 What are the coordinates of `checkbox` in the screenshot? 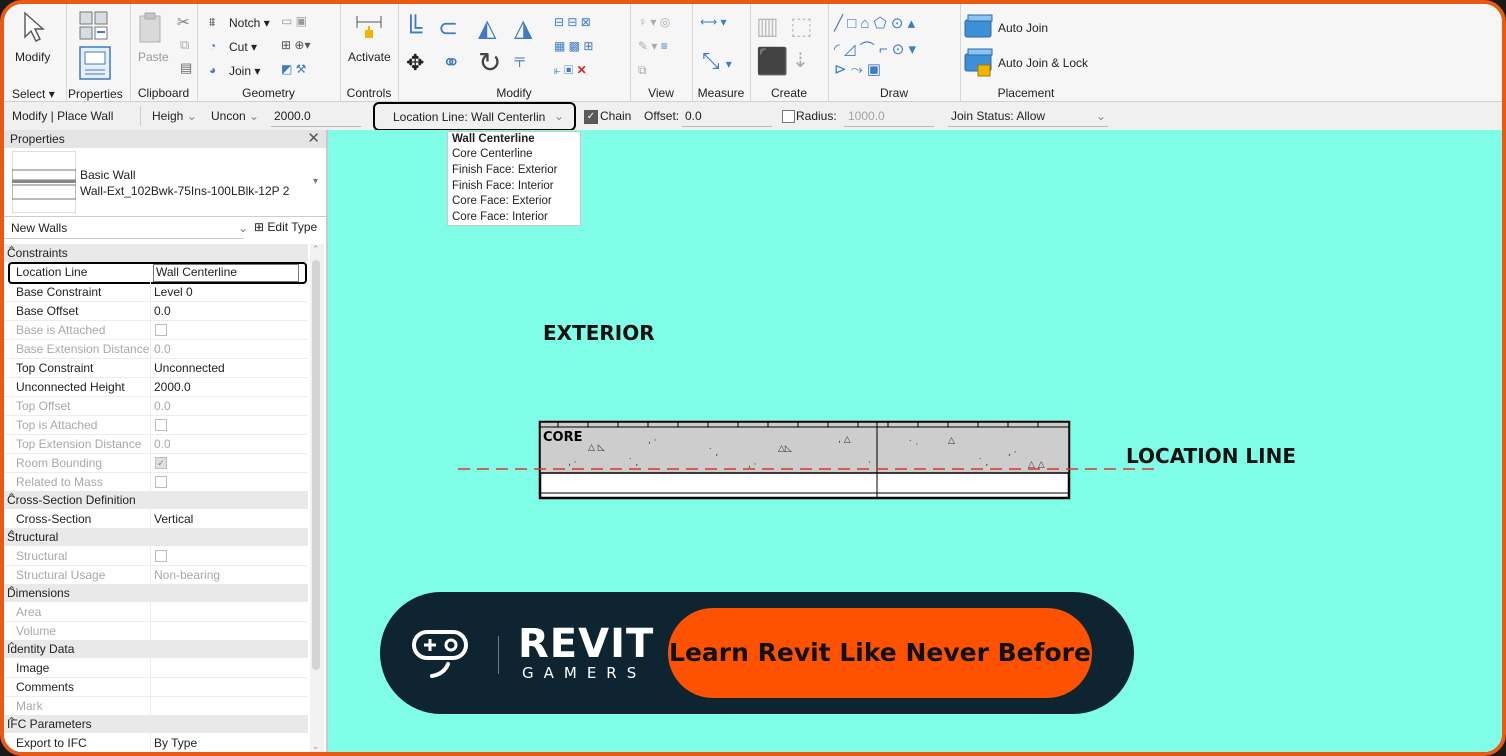 It's located at (161, 425).